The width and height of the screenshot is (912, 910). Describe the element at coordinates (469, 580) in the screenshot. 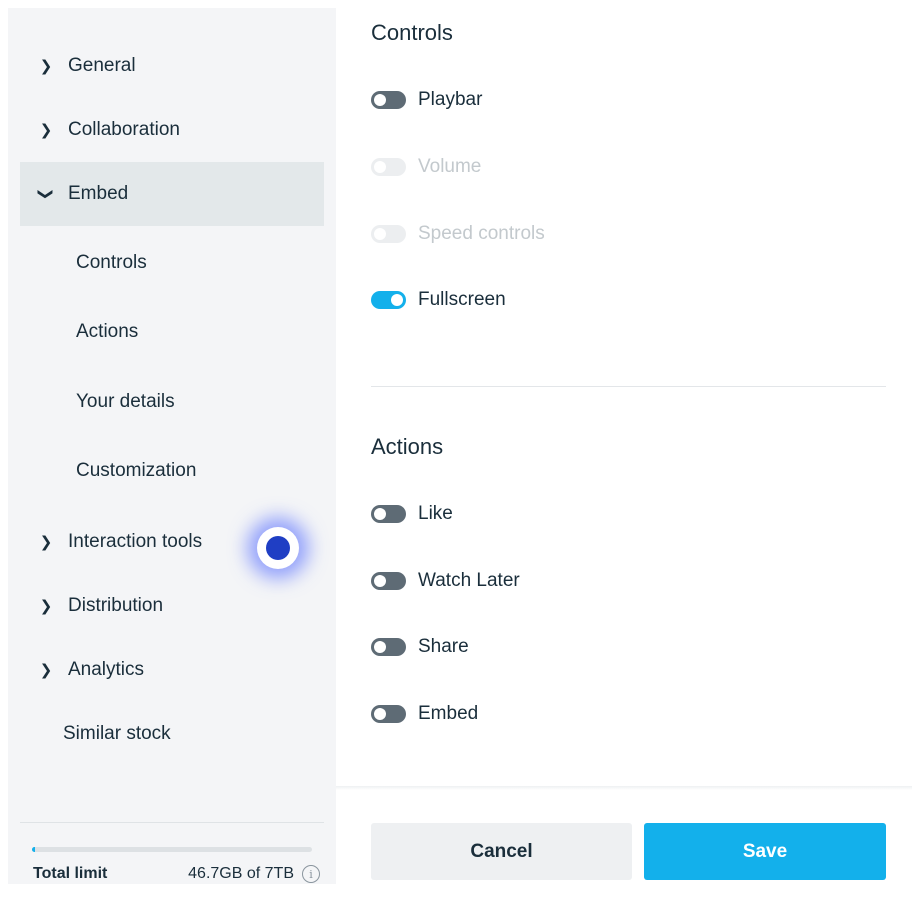

I see `toggle-label: Watch Later` at that location.